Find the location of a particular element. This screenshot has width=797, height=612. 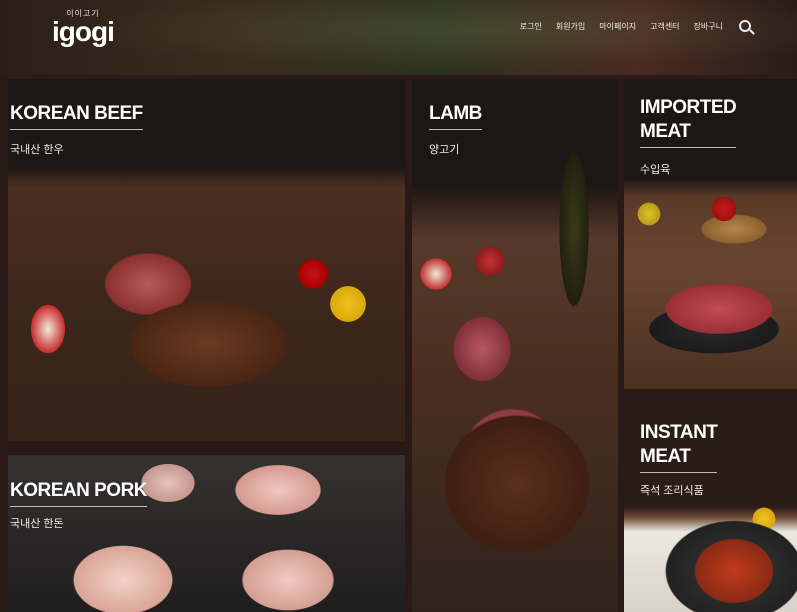

logo-wordmark: igogi is located at coordinates (83, 31).